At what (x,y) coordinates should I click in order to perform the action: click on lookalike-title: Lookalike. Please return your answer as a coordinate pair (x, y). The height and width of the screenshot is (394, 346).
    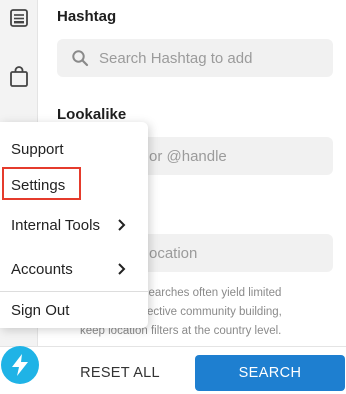
    Looking at the image, I should click on (92, 114).